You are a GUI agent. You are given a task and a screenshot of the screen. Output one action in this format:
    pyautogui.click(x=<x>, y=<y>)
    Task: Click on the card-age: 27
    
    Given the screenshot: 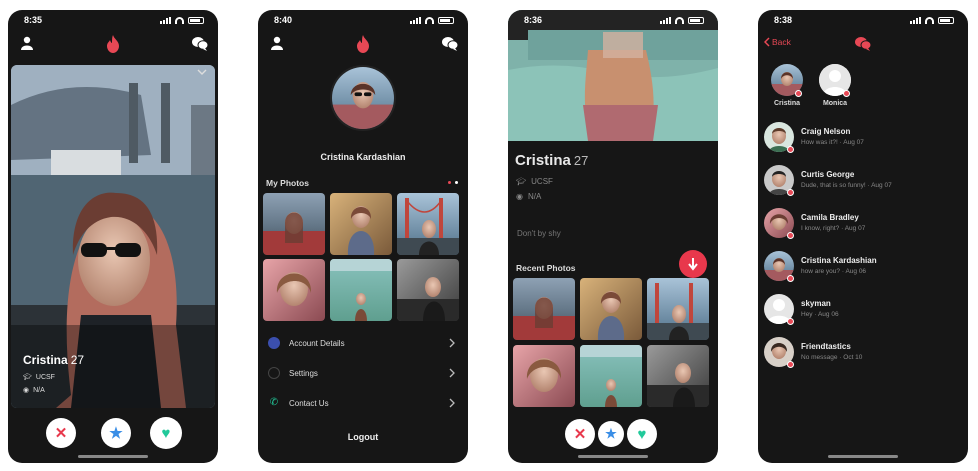 What is the action you would take?
    pyautogui.click(x=77, y=360)
    